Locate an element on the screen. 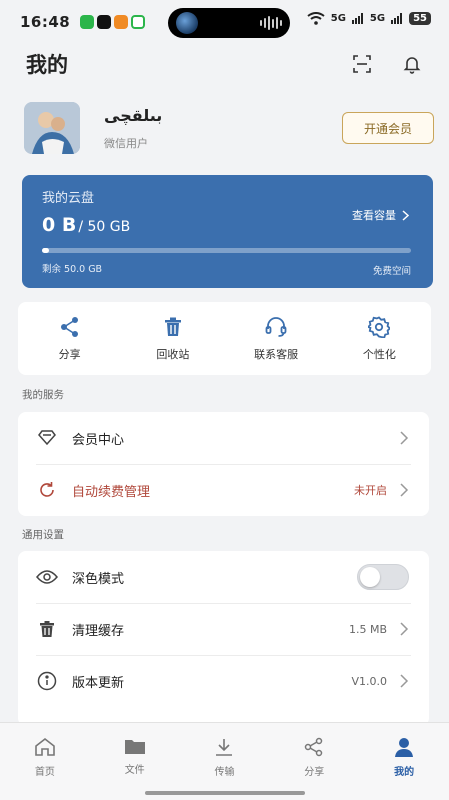 This screenshot has width=449, height=800. wifi-icon is located at coordinates (316, 18).